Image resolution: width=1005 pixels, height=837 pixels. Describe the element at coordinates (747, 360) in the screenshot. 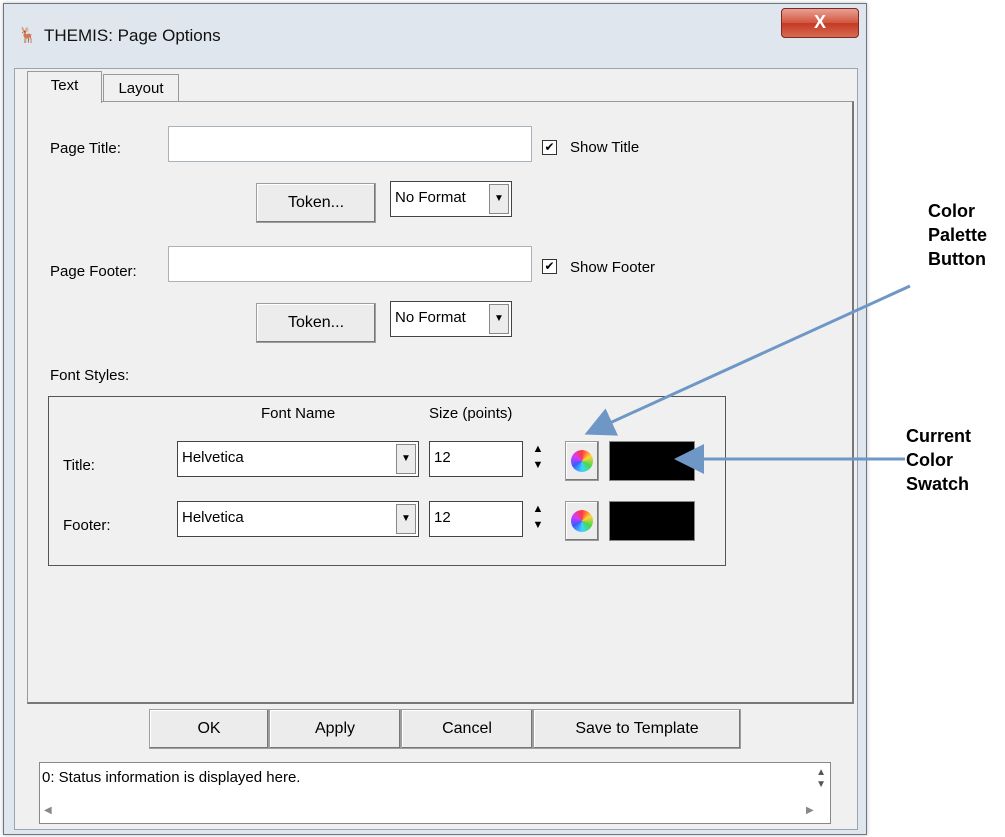

I see `palette-arrow` at that location.